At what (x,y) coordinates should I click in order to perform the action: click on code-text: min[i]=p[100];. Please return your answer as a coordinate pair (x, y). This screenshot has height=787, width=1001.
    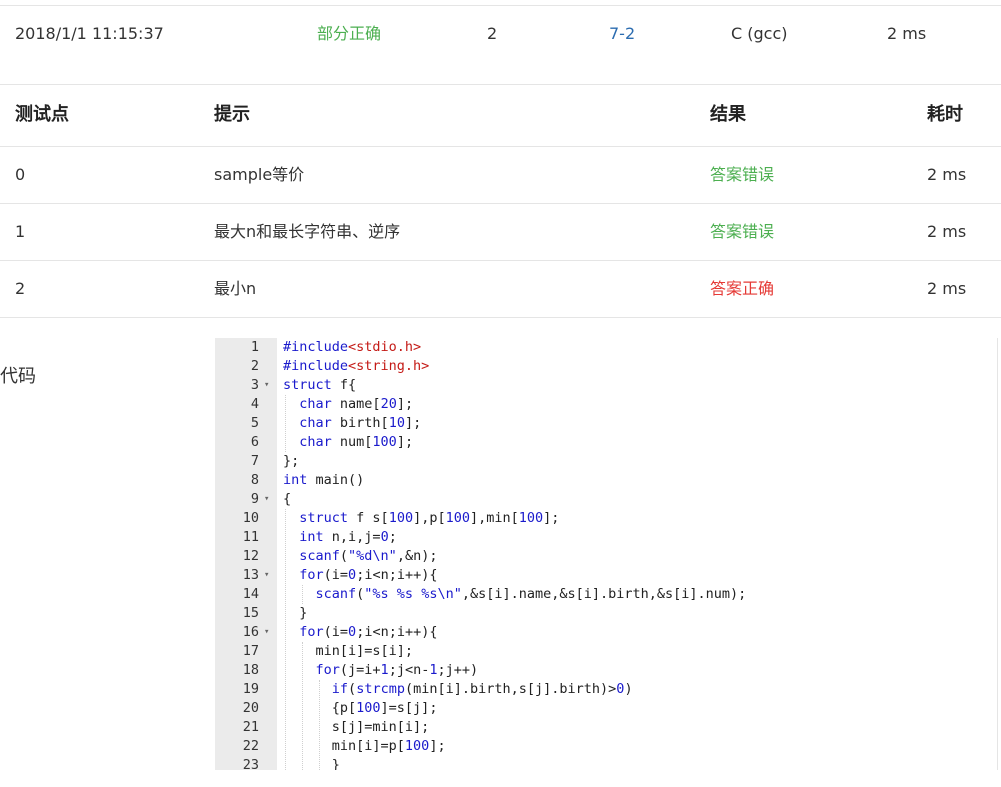
    Looking at the image, I should click on (364, 746).